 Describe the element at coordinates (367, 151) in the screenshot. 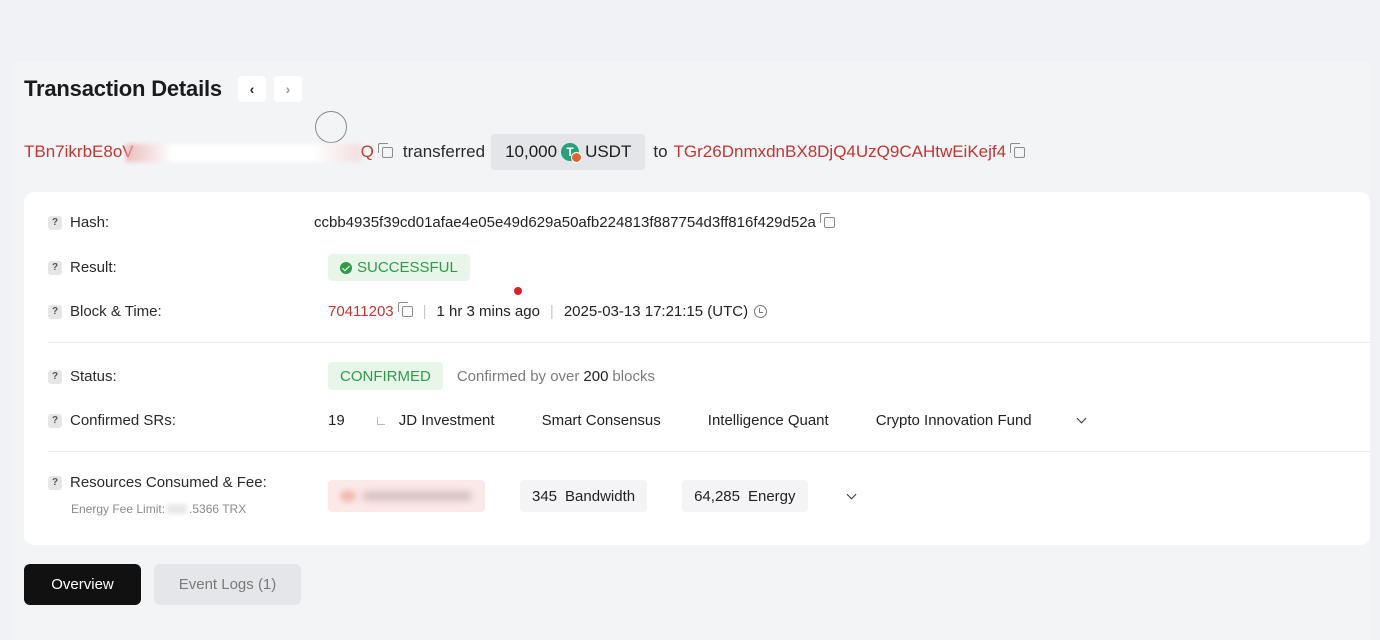

I see `from-address-suffix: Q` at that location.